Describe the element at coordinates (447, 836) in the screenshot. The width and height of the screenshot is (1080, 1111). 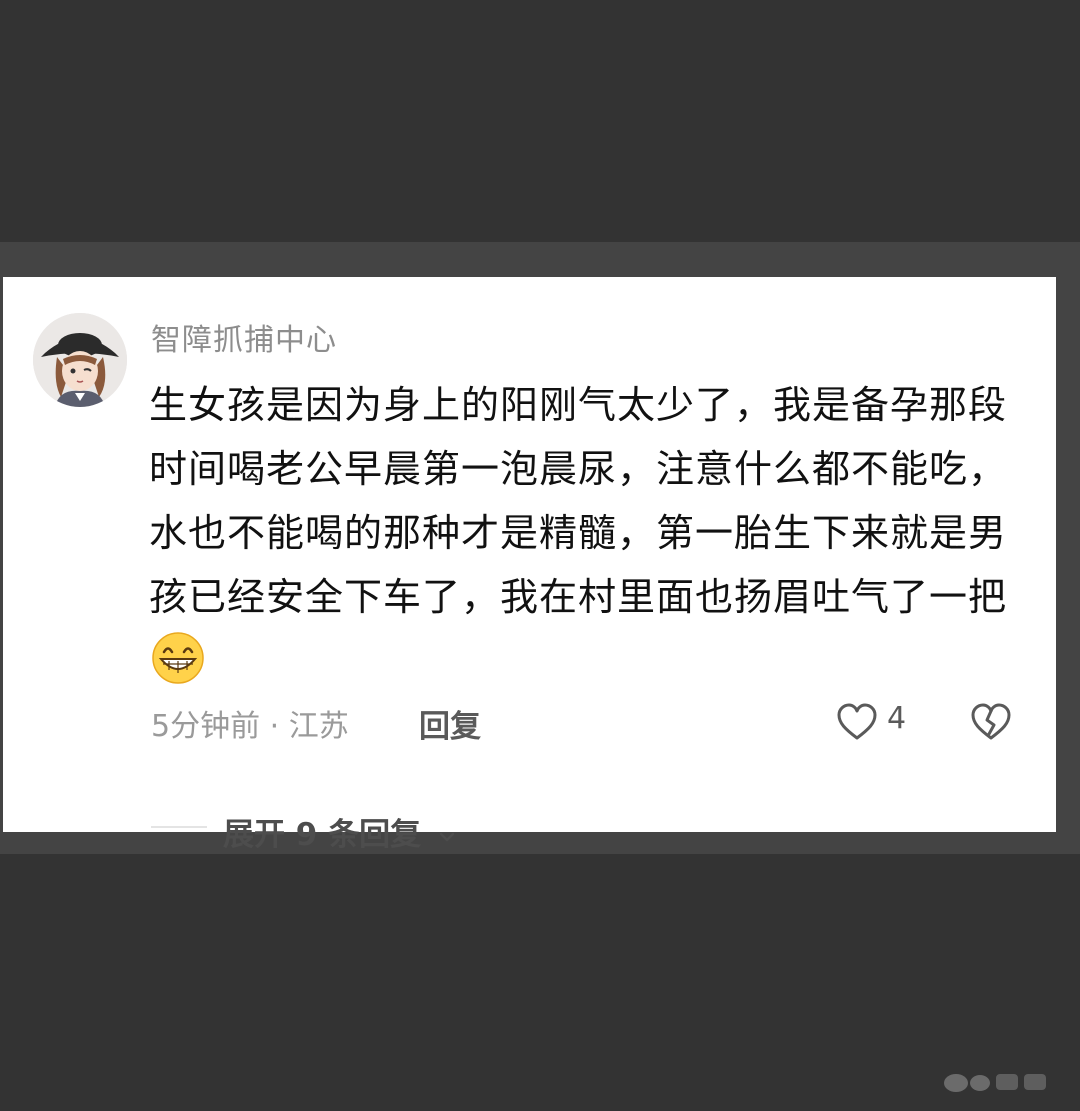
I see `chevron-down-icon` at that location.